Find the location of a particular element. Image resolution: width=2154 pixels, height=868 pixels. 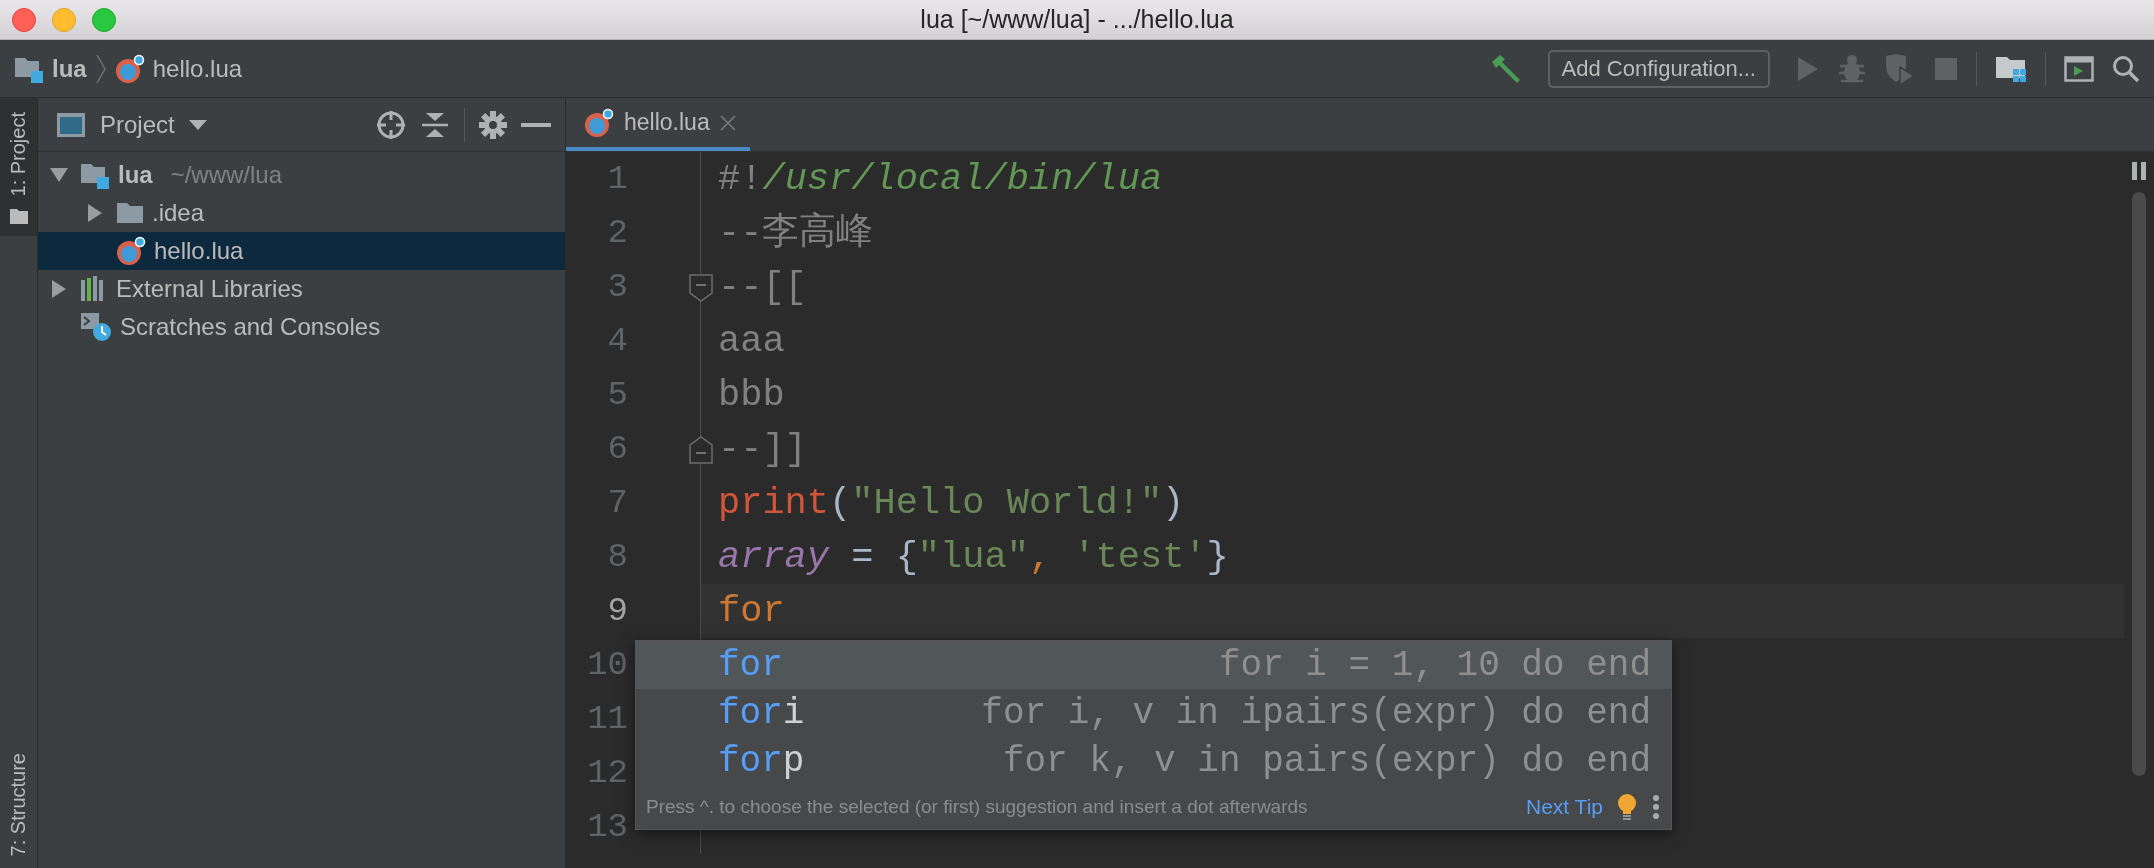

code-line: aaa is located at coordinates (751, 341).